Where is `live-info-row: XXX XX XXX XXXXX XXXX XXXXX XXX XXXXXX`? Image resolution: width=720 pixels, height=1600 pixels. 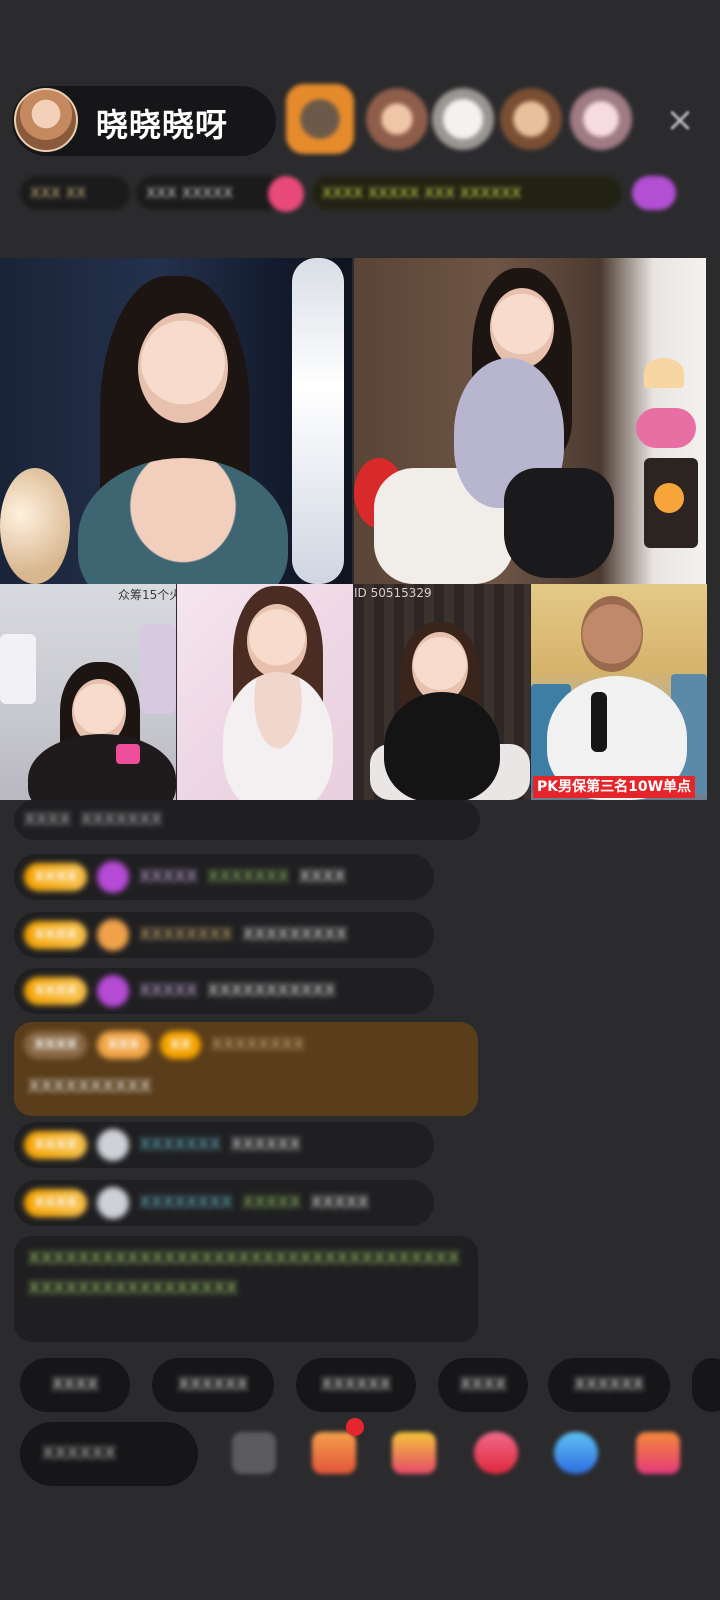
live-info-row: XXX XX XXX XXXXX XXXX XXXXX XXX XXXXXX is located at coordinates (360, 194).